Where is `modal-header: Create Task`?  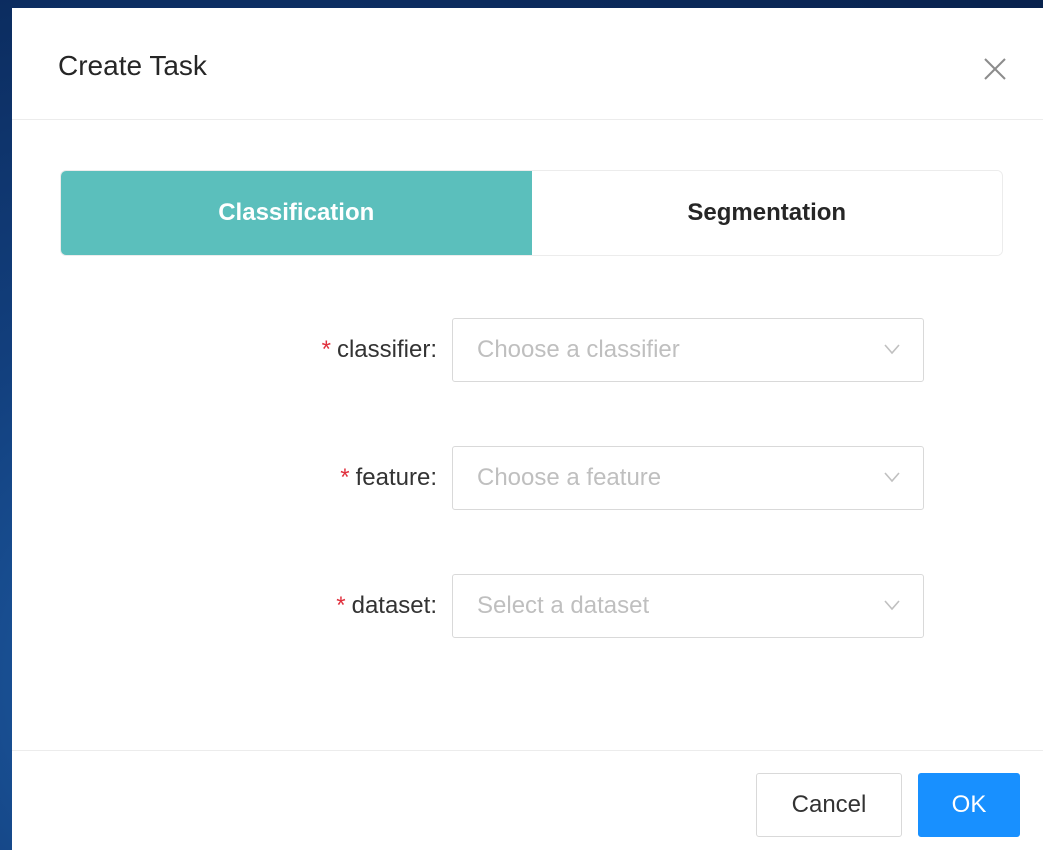 modal-header: Create Task is located at coordinates (527, 64).